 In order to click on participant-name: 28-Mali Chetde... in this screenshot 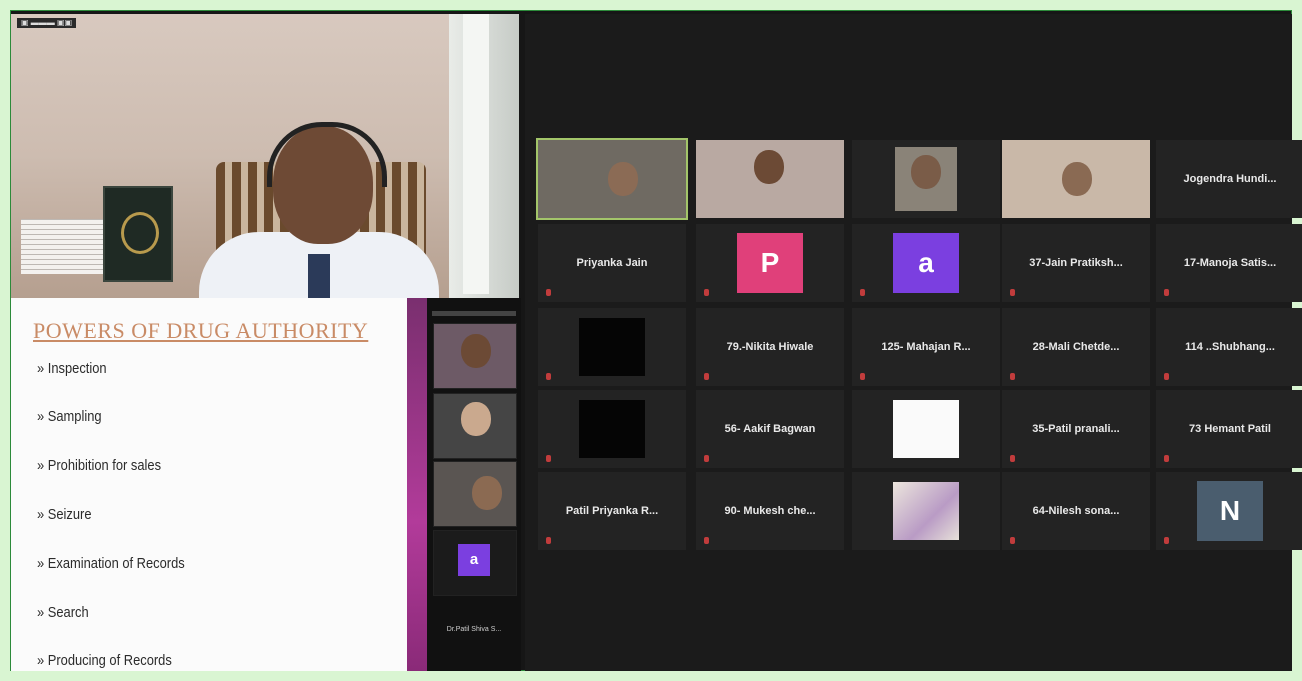, I will do `click(1076, 347)`.